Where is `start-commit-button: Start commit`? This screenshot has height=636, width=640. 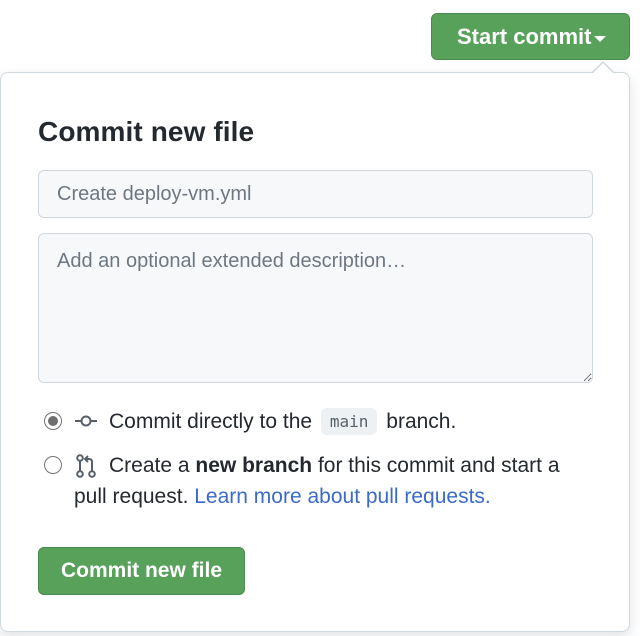 start-commit-button: Start commit is located at coordinates (530, 36).